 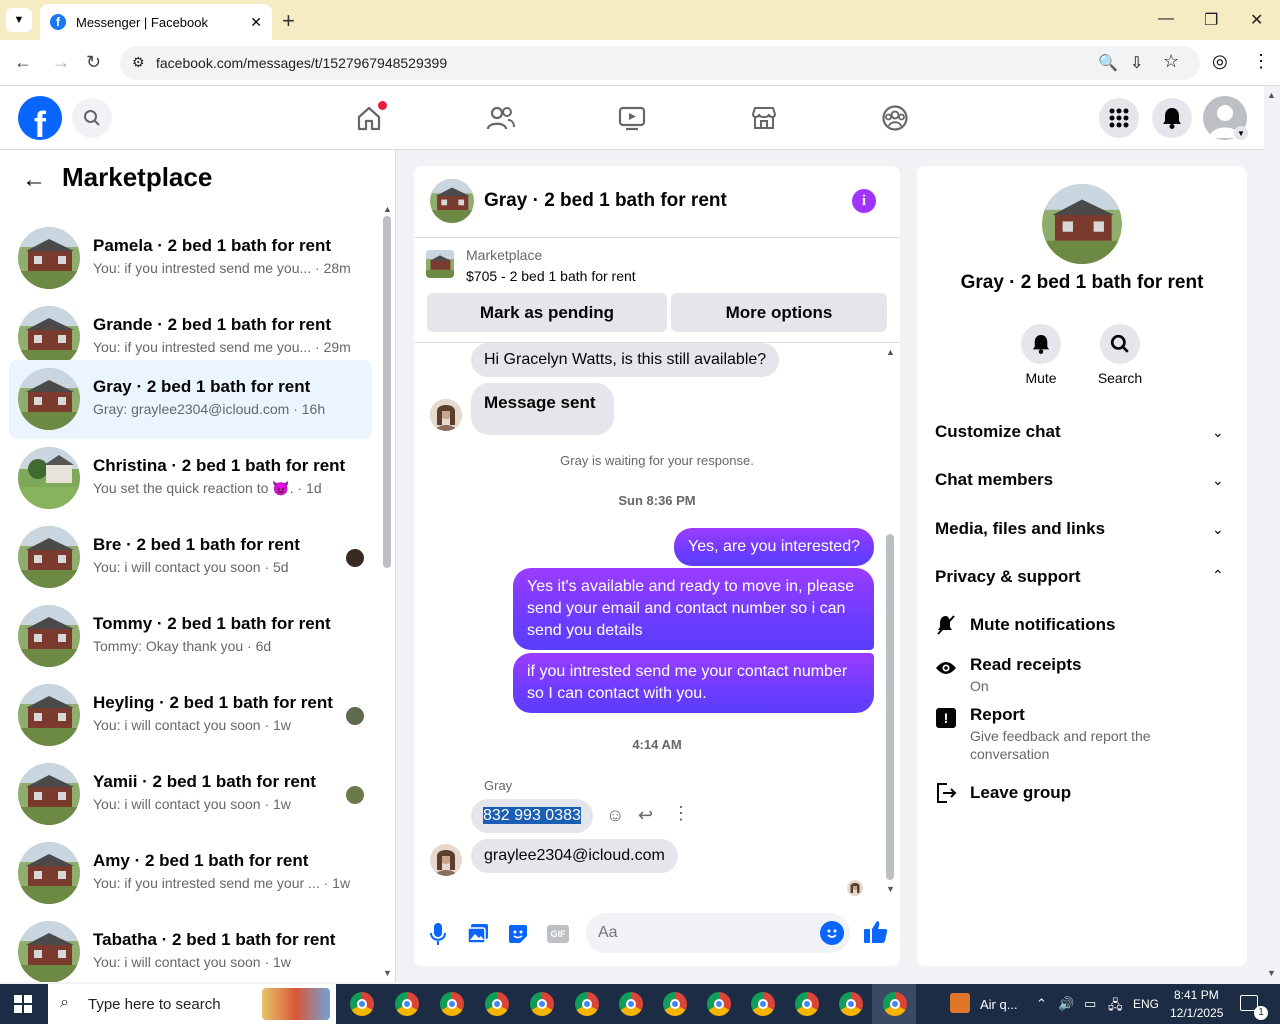 What do you see at coordinates (387, 392) in the screenshot?
I see `sidebar-scrollbar` at bounding box center [387, 392].